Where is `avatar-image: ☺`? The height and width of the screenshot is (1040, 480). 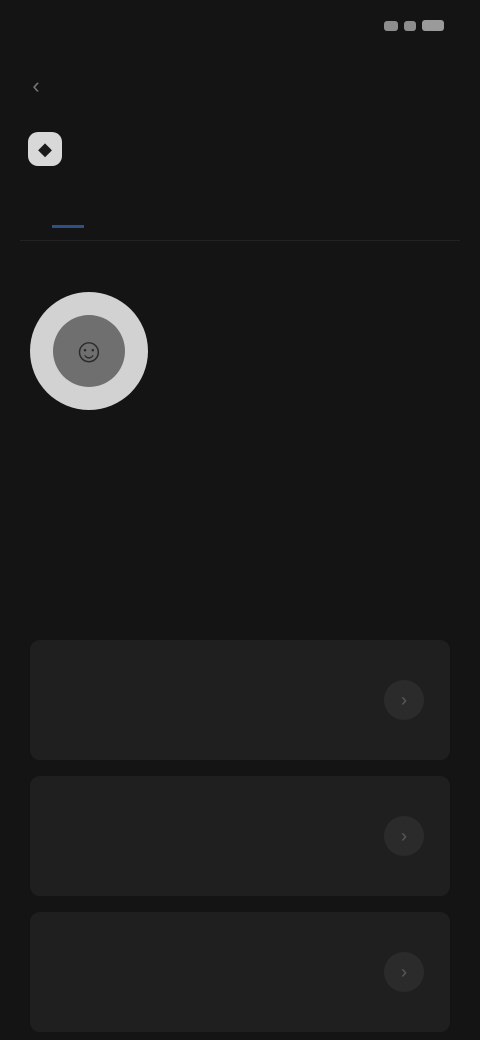
avatar-image: ☺ is located at coordinates (89, 351).